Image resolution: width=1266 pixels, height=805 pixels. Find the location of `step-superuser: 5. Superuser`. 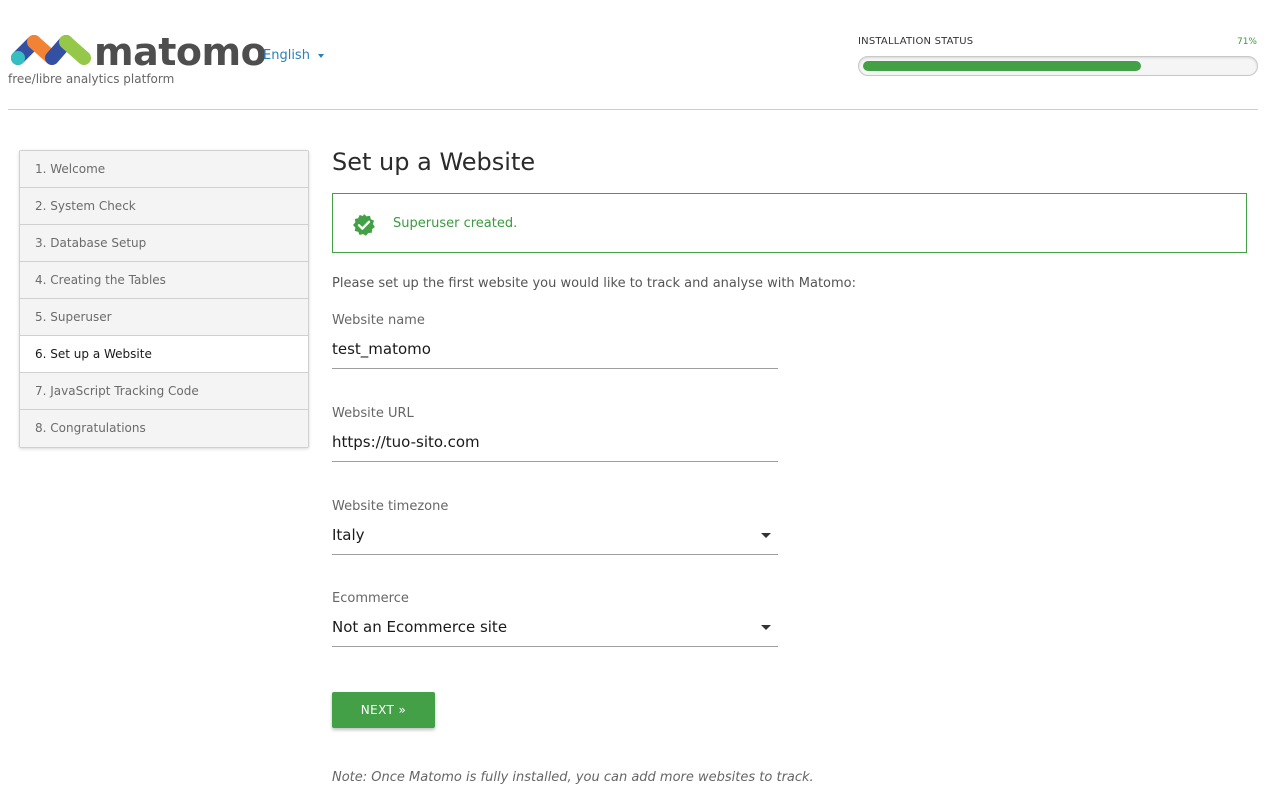

step-superuser: 5. Superuser is located at coordinates (164, 317).